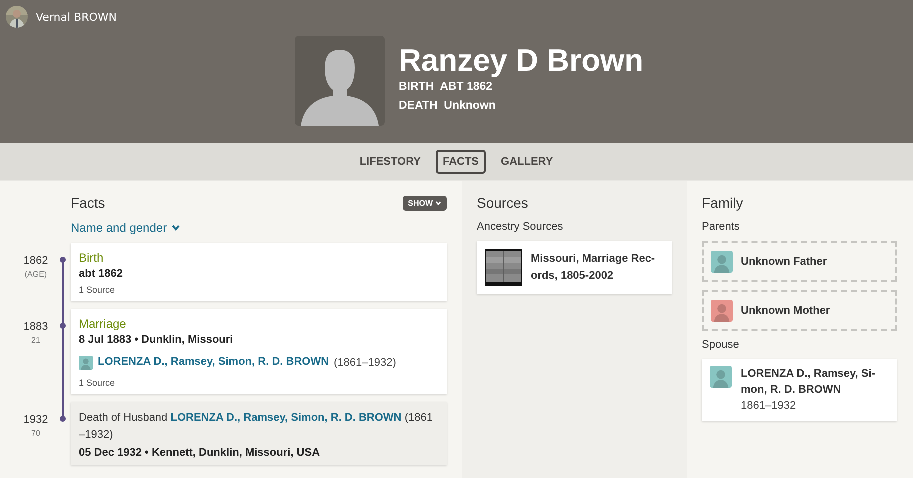  What do you see at coordinates (390, 162) in the screenshot?
I see `nav-tab: LIFESTORY` at bounding box center [390, 162].